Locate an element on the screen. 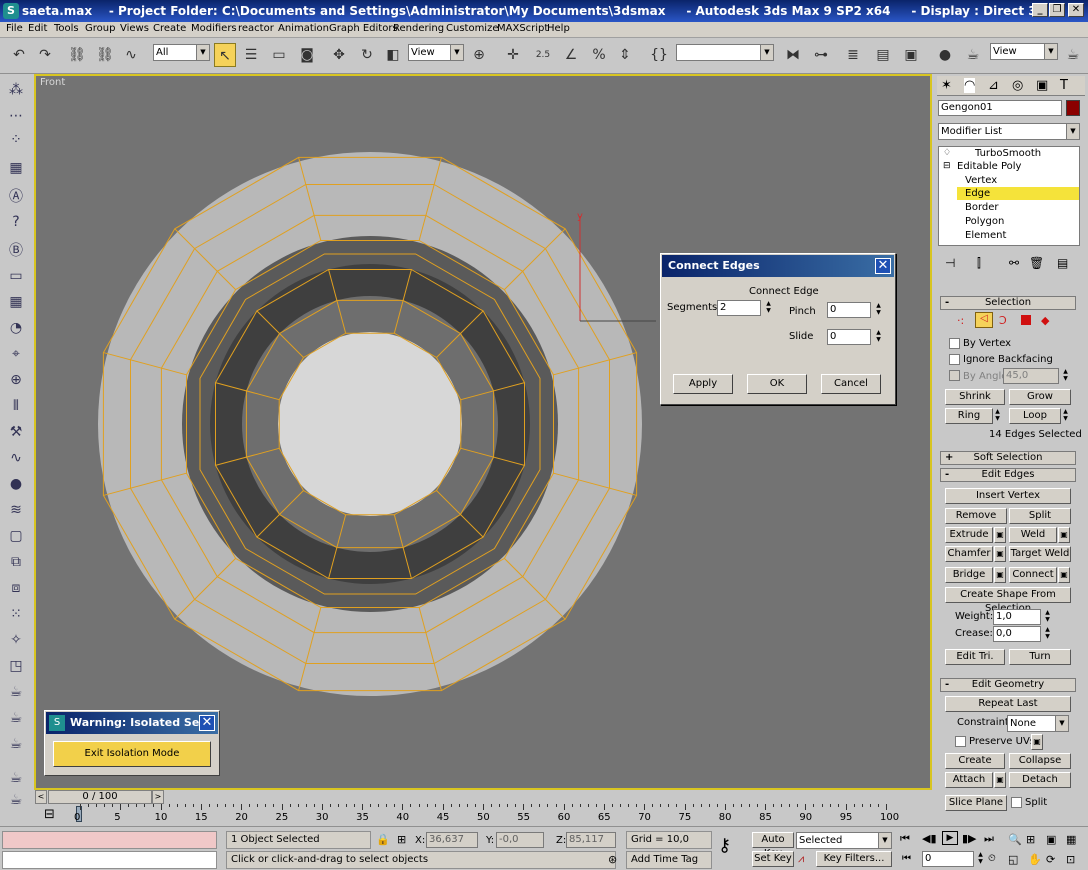 Image resolution: width=1088 pixels, height=870 pixels. menu-graph-editors: Graph Editors is located at coordinates (363, 28).